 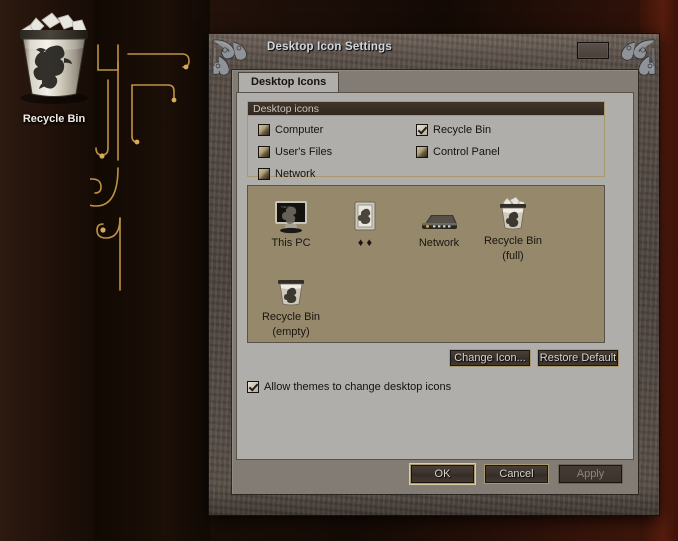 I want to click on checkbox-label-control-panel: Control Panel, so click(x=466, y=152).